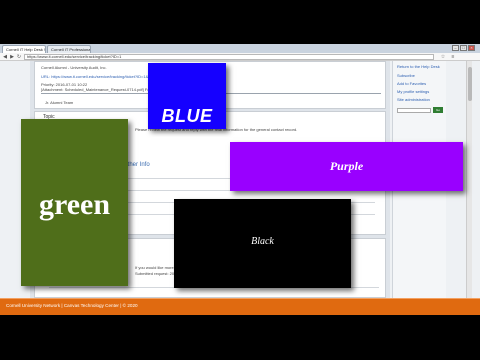 The width and height of the screenshot is (480, 360). What do you see at coordinates (413, 99) in the screenshot?
I see `sidebar-item-admin: Site administration` at bounding box center [413, 99].